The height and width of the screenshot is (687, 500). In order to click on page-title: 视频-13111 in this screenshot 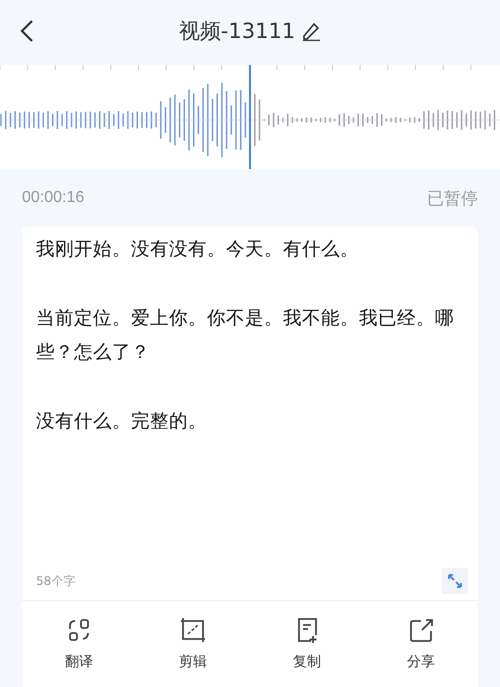, I will do `click(237, 31)`.